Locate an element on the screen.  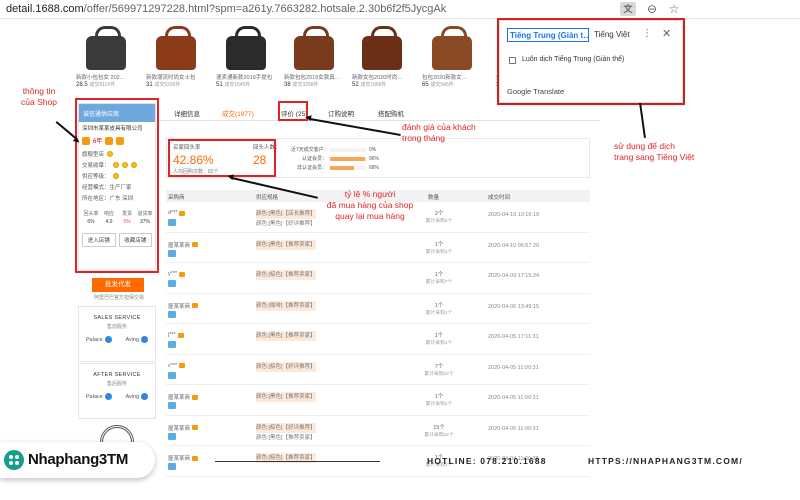
product-price: 38 is located at coordinates (287, 85).